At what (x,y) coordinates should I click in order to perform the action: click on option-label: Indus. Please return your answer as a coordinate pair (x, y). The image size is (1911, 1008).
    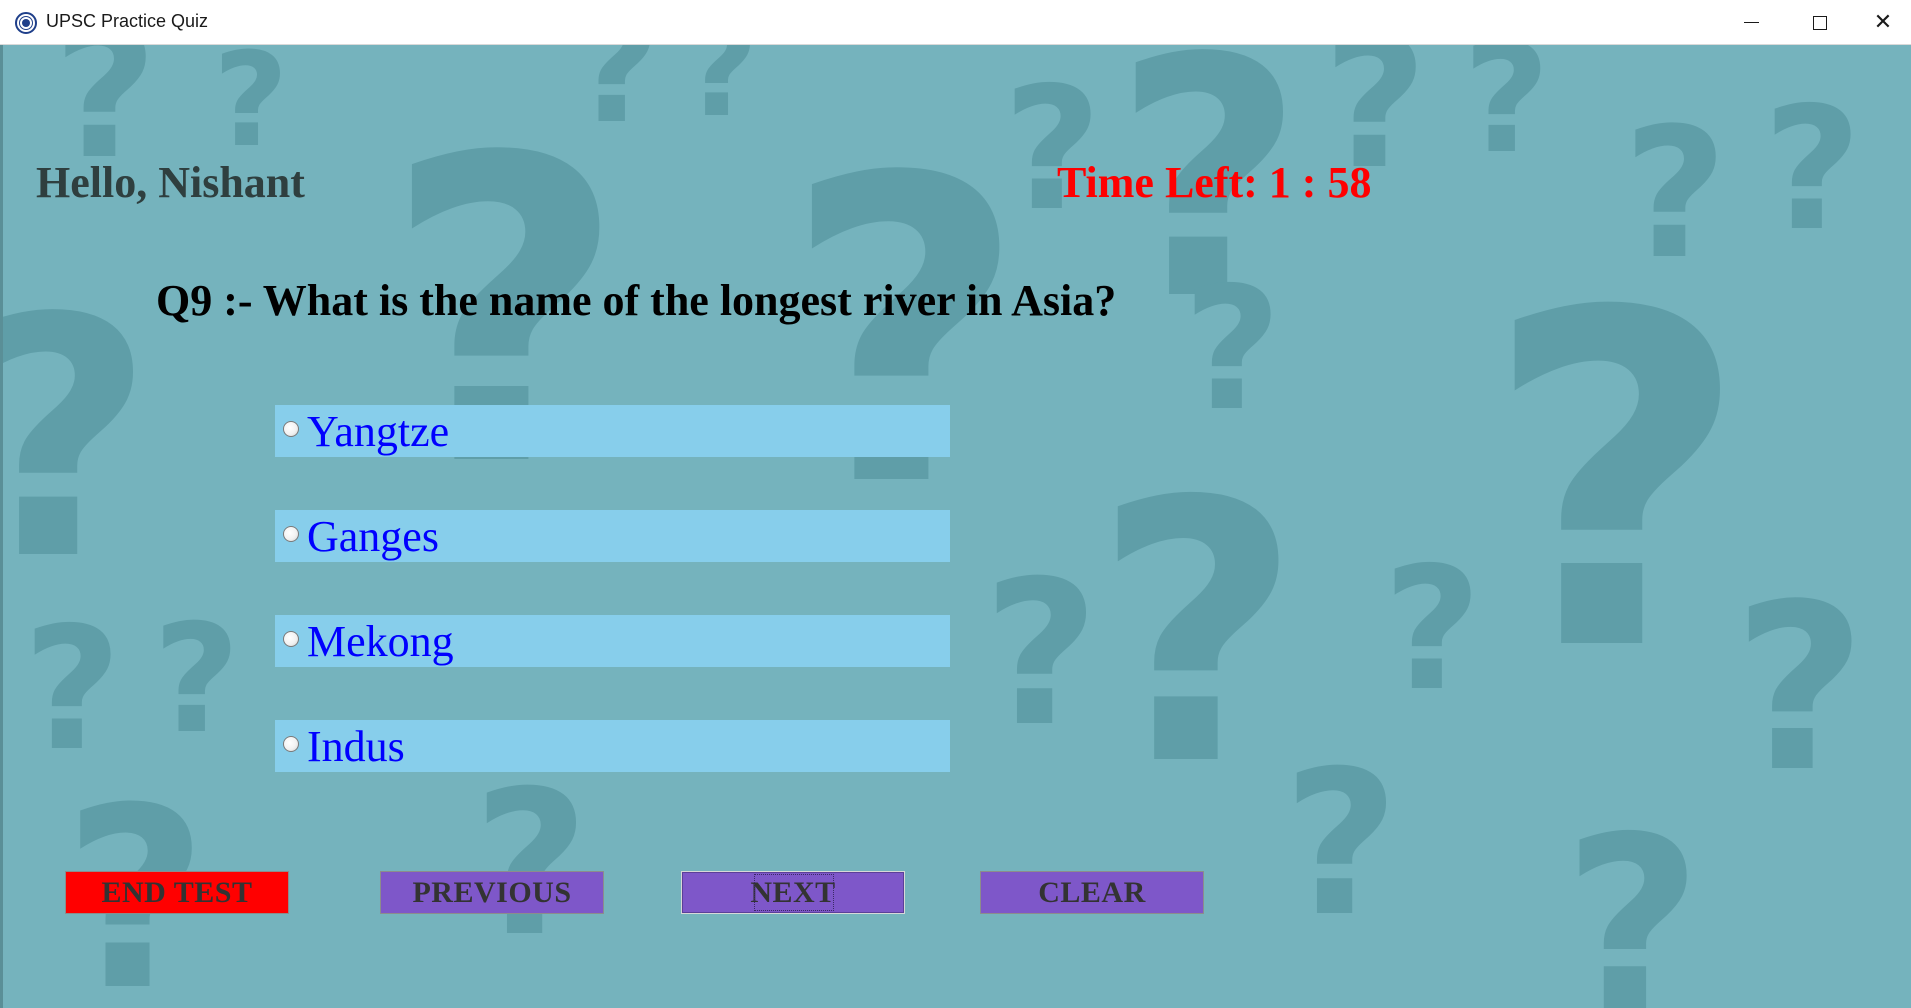
    Looking at the image, I should click on (356, 747).